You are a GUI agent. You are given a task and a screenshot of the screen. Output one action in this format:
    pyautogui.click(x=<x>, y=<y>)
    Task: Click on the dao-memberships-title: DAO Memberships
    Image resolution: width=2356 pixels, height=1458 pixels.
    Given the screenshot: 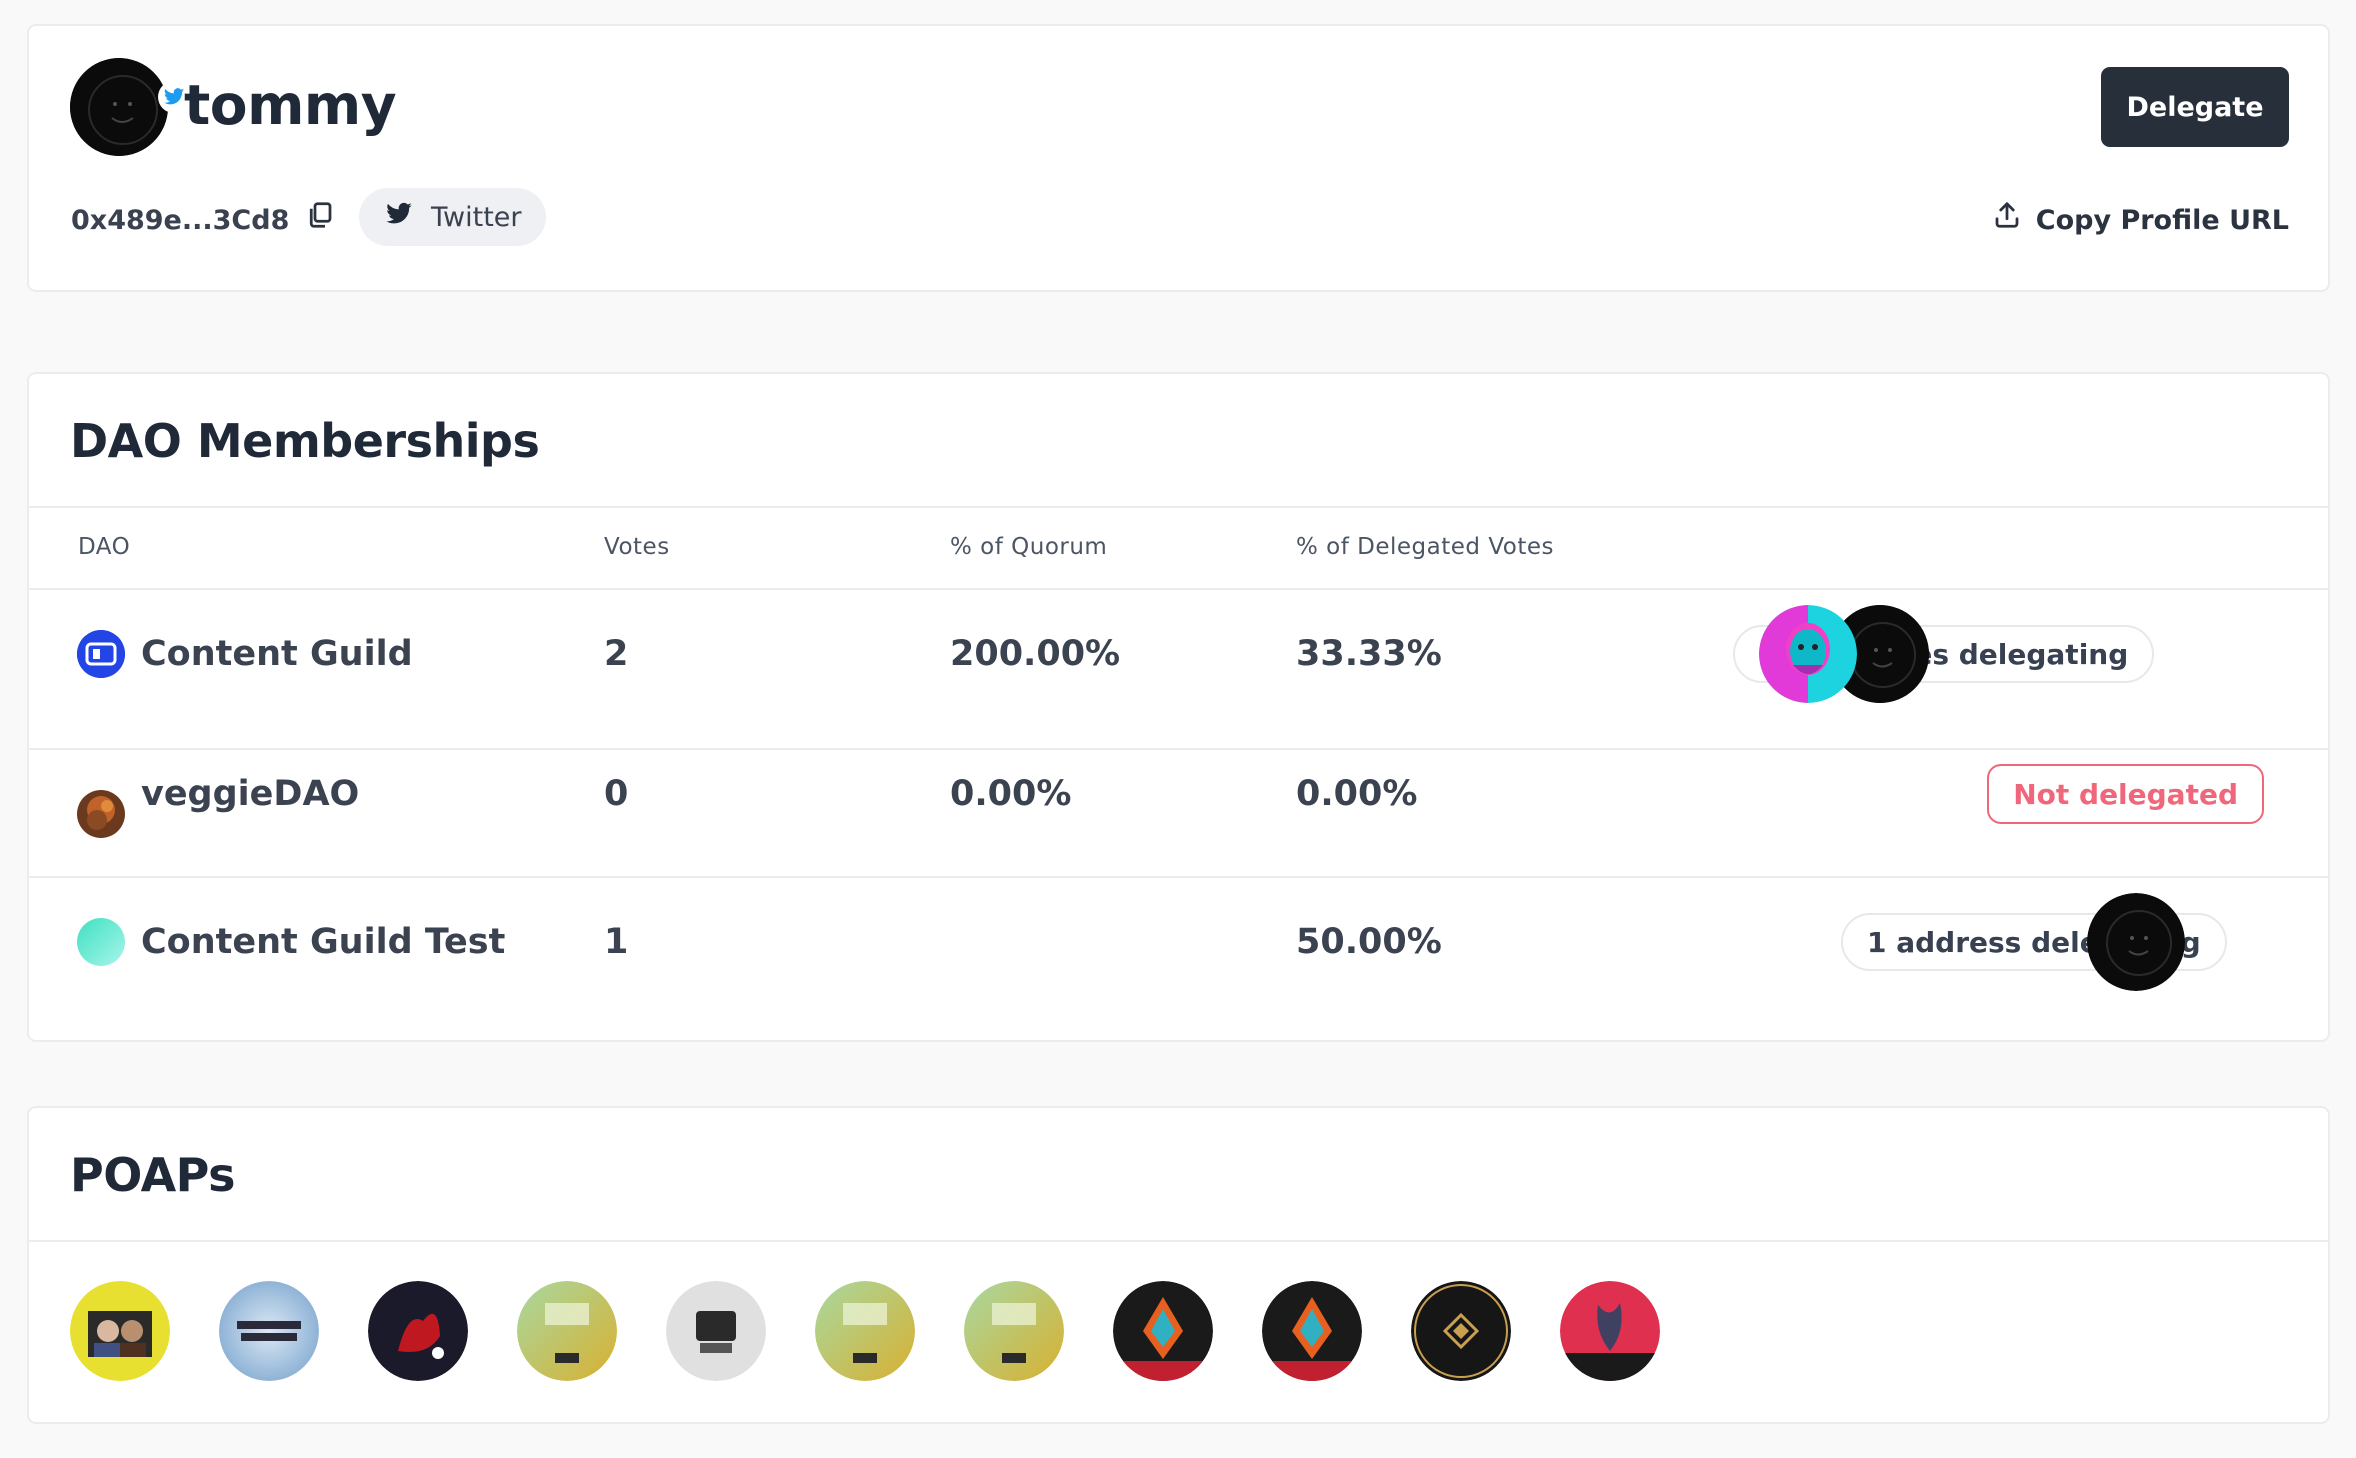 What is the action you would take?
    pyautogui.click(x=305, y=441)
    